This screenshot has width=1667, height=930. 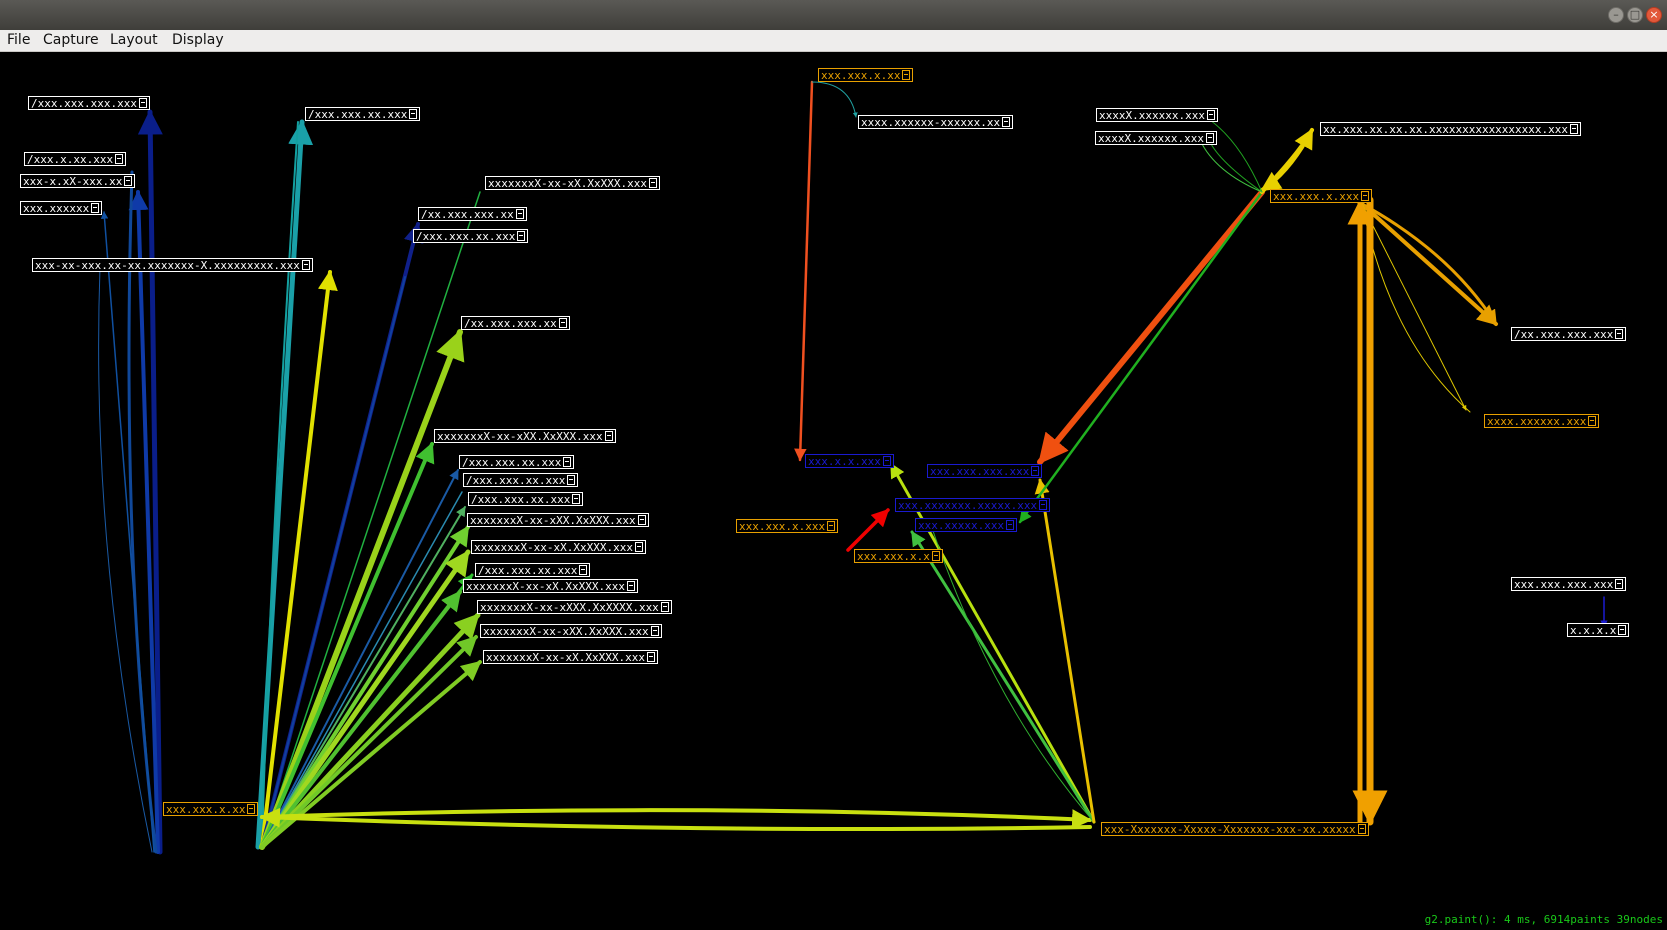 I want to click on minimize-button: –, so click(x=1616, y=15).